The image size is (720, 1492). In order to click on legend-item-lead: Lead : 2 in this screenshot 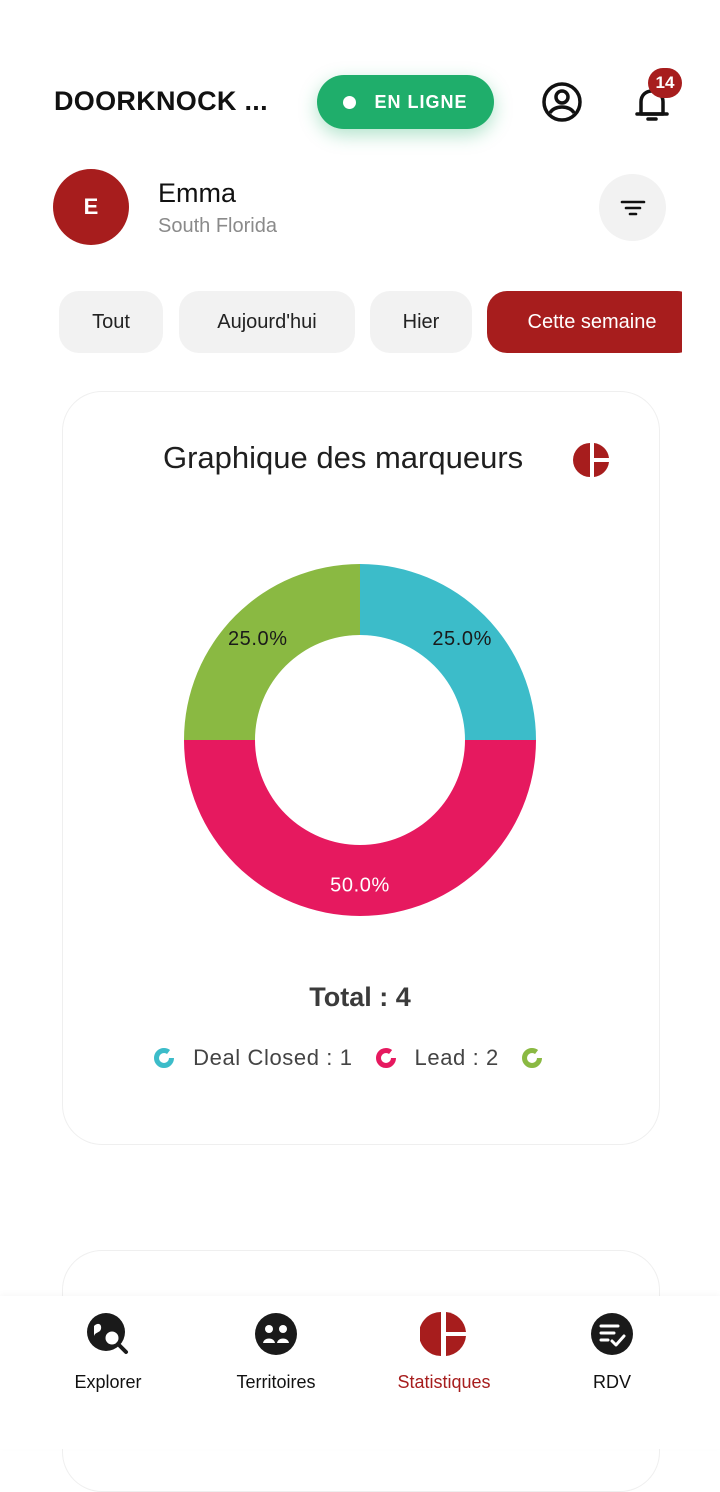, I will do `click(440, 1058)`.